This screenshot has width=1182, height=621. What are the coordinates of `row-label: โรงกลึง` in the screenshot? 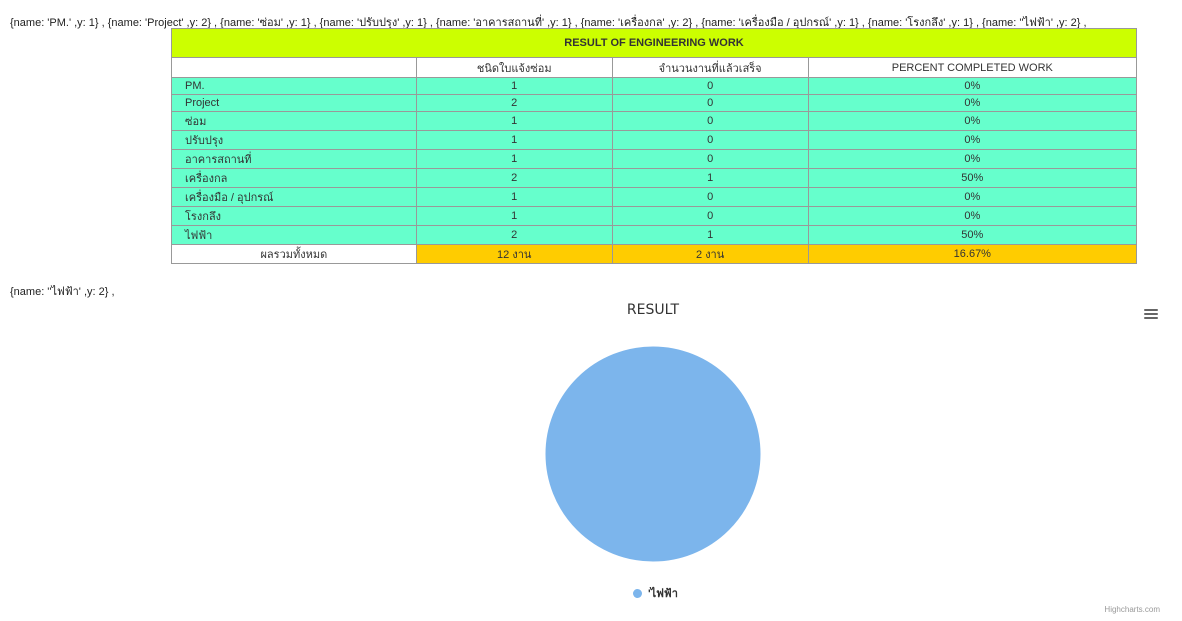 It's located at (294, 216).